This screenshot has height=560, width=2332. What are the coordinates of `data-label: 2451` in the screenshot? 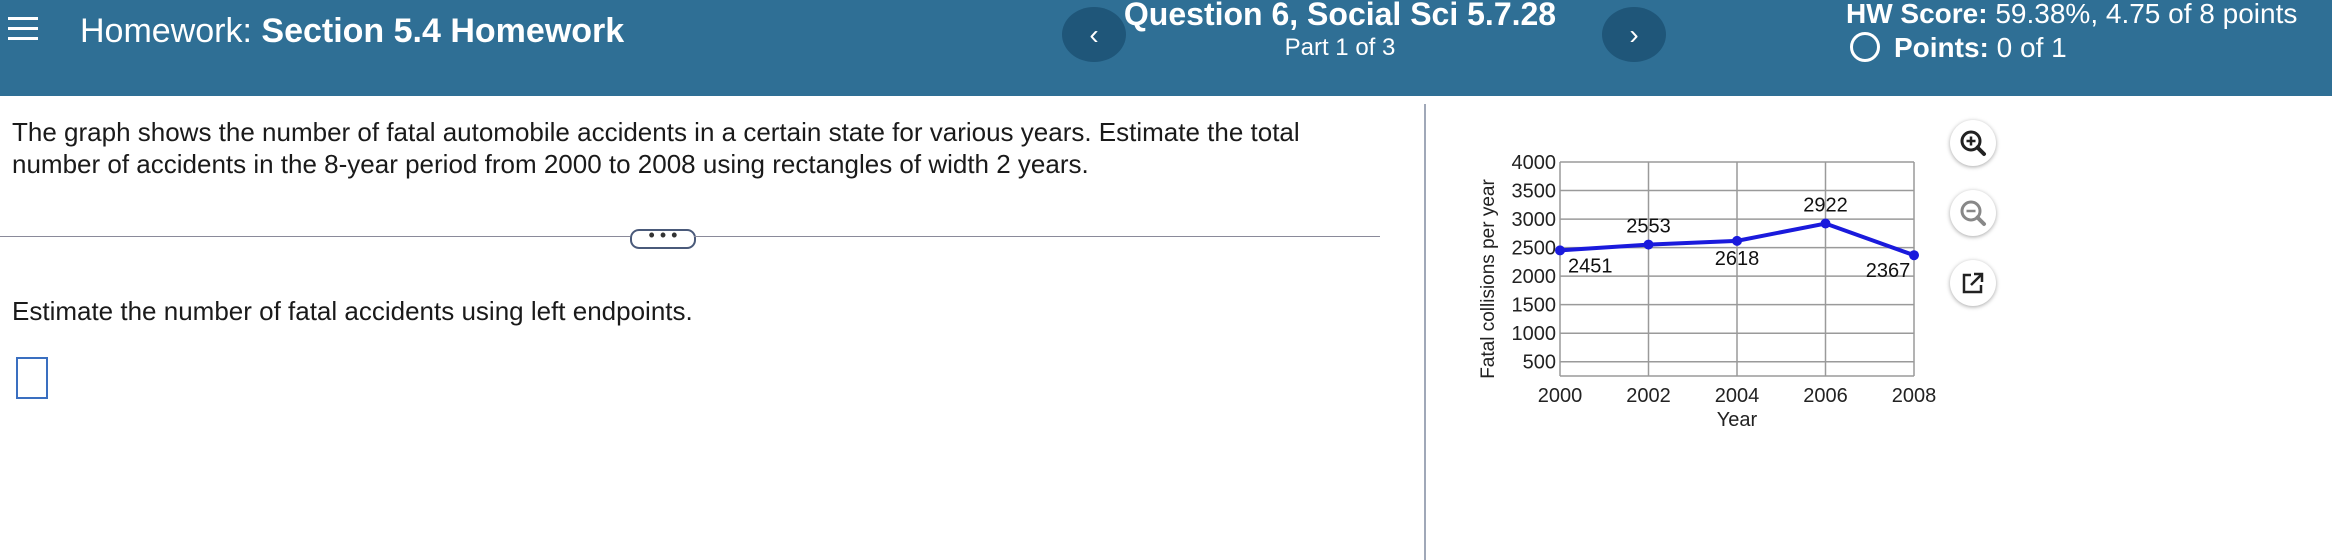 It's located at (1590, 266).